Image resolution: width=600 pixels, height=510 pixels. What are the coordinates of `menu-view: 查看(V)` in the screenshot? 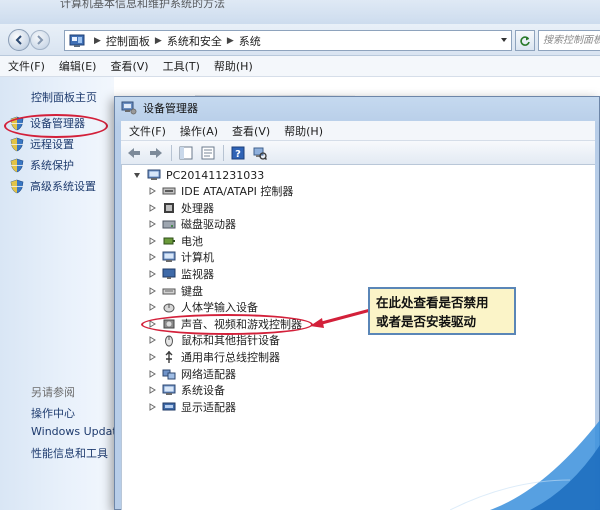 It's located at (129, 66).